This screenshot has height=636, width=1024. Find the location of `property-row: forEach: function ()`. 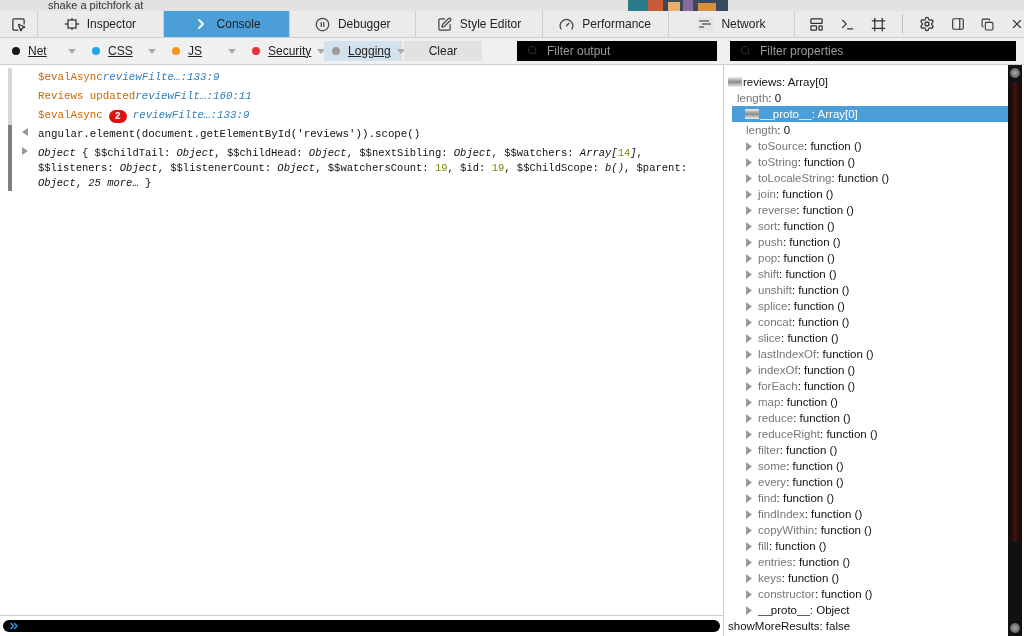

property-row: forEach: function () is located at coordinates (866, 386).